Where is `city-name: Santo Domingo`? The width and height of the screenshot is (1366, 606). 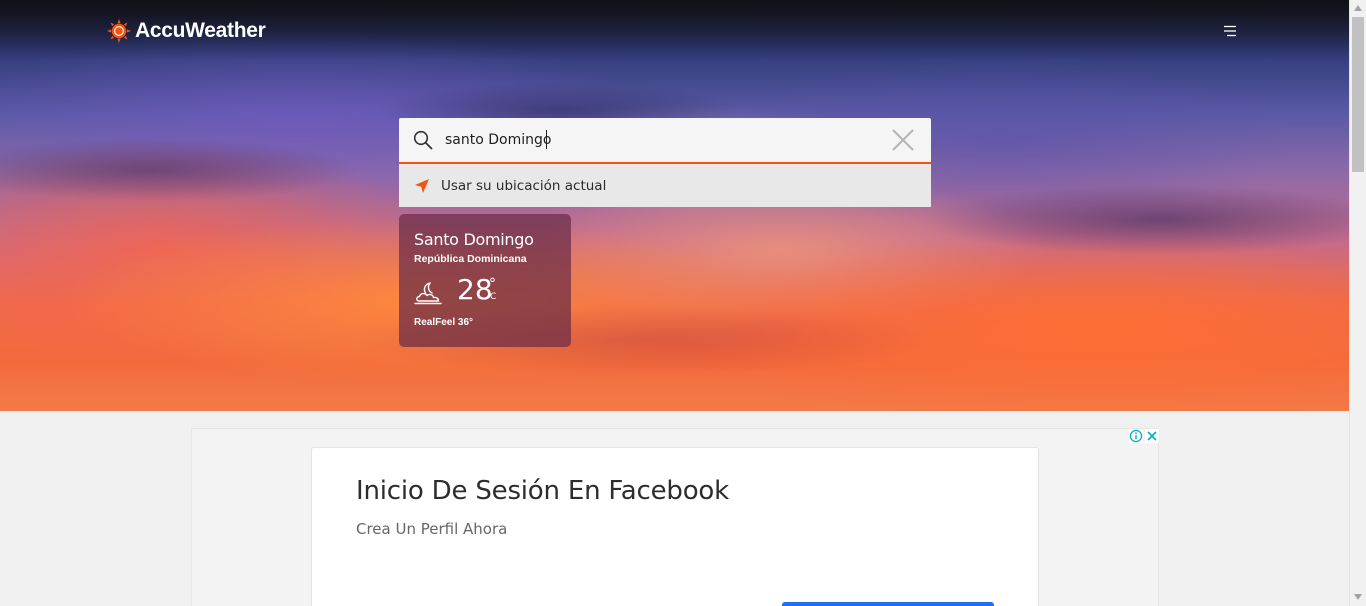 city-name: Santo Domingo is located at coordinates (474, 239).